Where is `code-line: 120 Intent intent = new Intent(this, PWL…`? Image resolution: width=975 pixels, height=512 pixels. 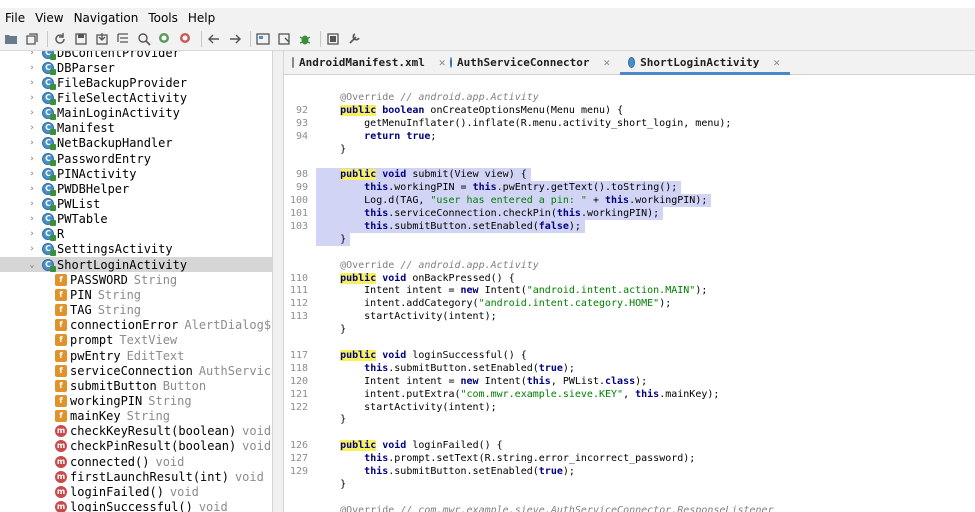 code-line: 120 Intent intent = new Intent(this, PWL… is located at coordinates (629, 381).